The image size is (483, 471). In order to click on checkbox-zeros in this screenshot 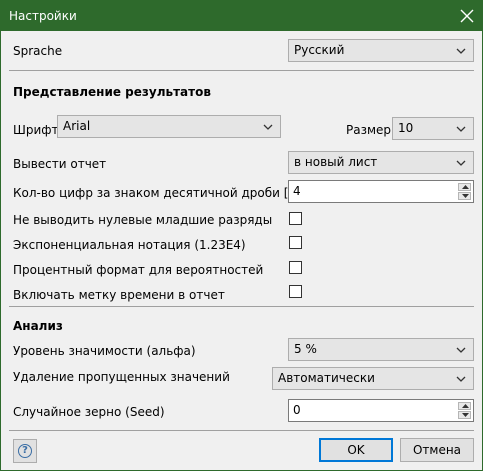, I will do `click(295, 218)`.